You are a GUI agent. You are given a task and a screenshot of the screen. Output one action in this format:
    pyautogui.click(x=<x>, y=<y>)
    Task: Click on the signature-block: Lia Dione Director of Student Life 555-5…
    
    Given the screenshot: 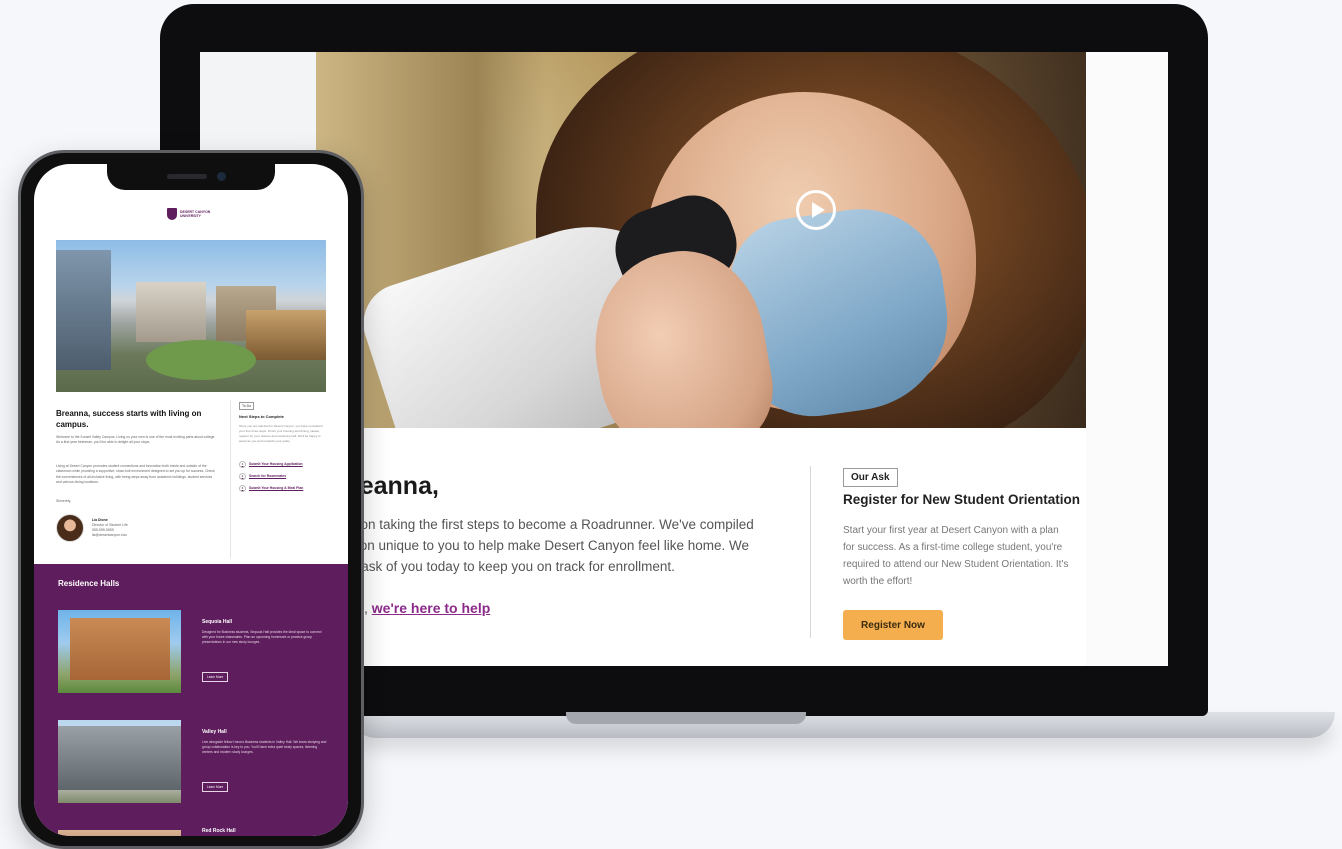 What is the action you would take?
    pyautogui.click(x=110, y=528)
    